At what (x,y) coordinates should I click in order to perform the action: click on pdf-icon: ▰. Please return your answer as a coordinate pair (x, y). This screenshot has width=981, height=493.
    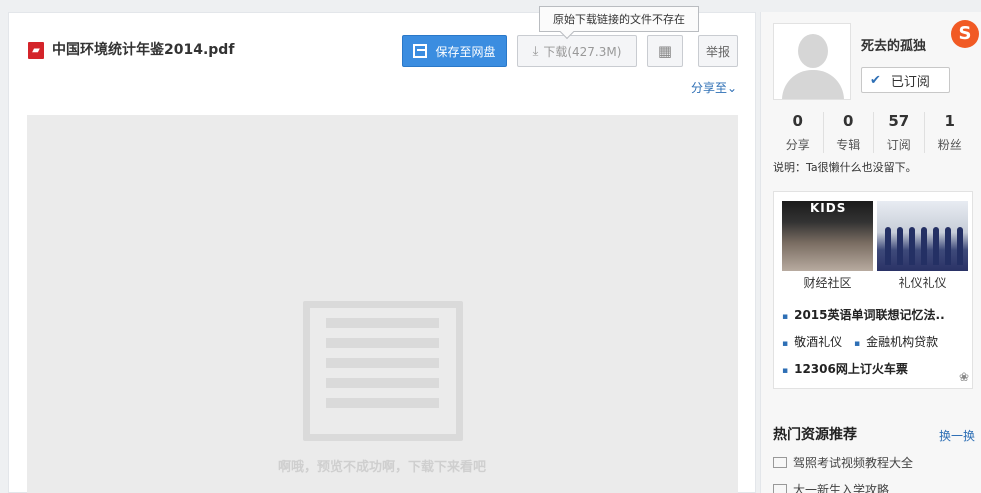
    Looking at the image, I should click on (36, 50).